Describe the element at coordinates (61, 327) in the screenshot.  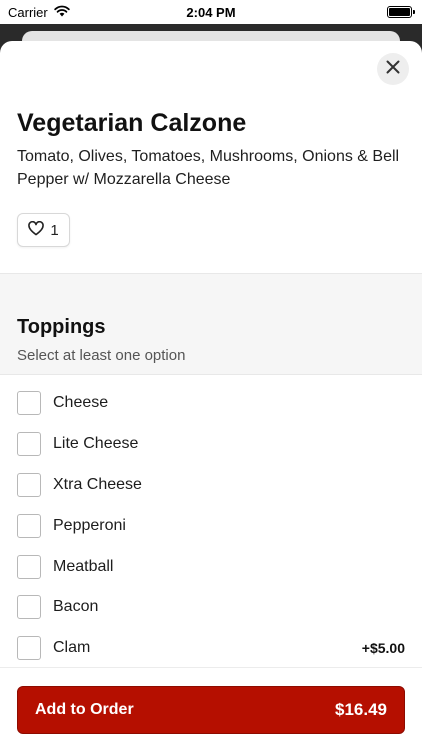
I see `section-title: Toppings` at that location.